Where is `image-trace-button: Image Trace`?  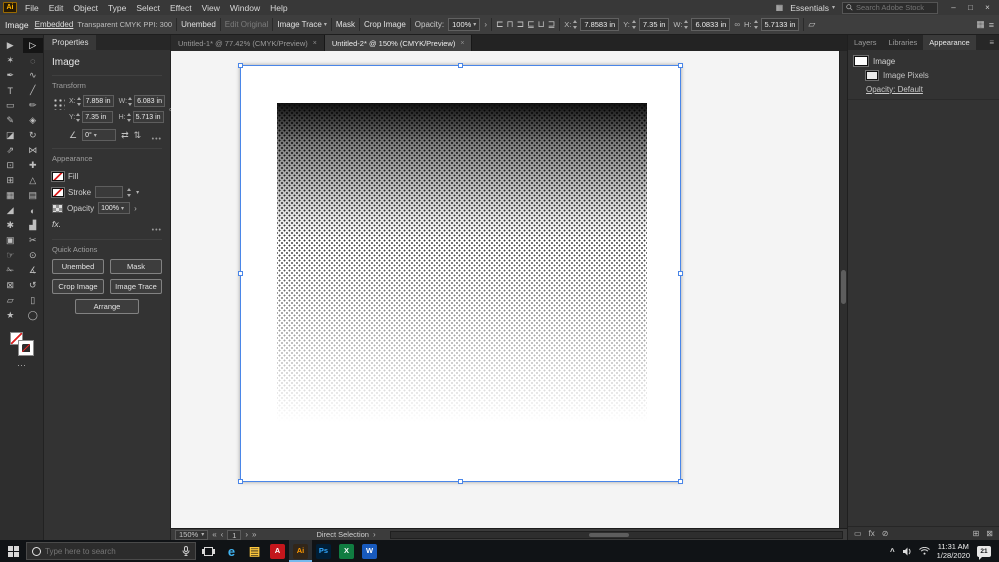
image-trace-button: Image Trace is located at coordinates (136, 286).